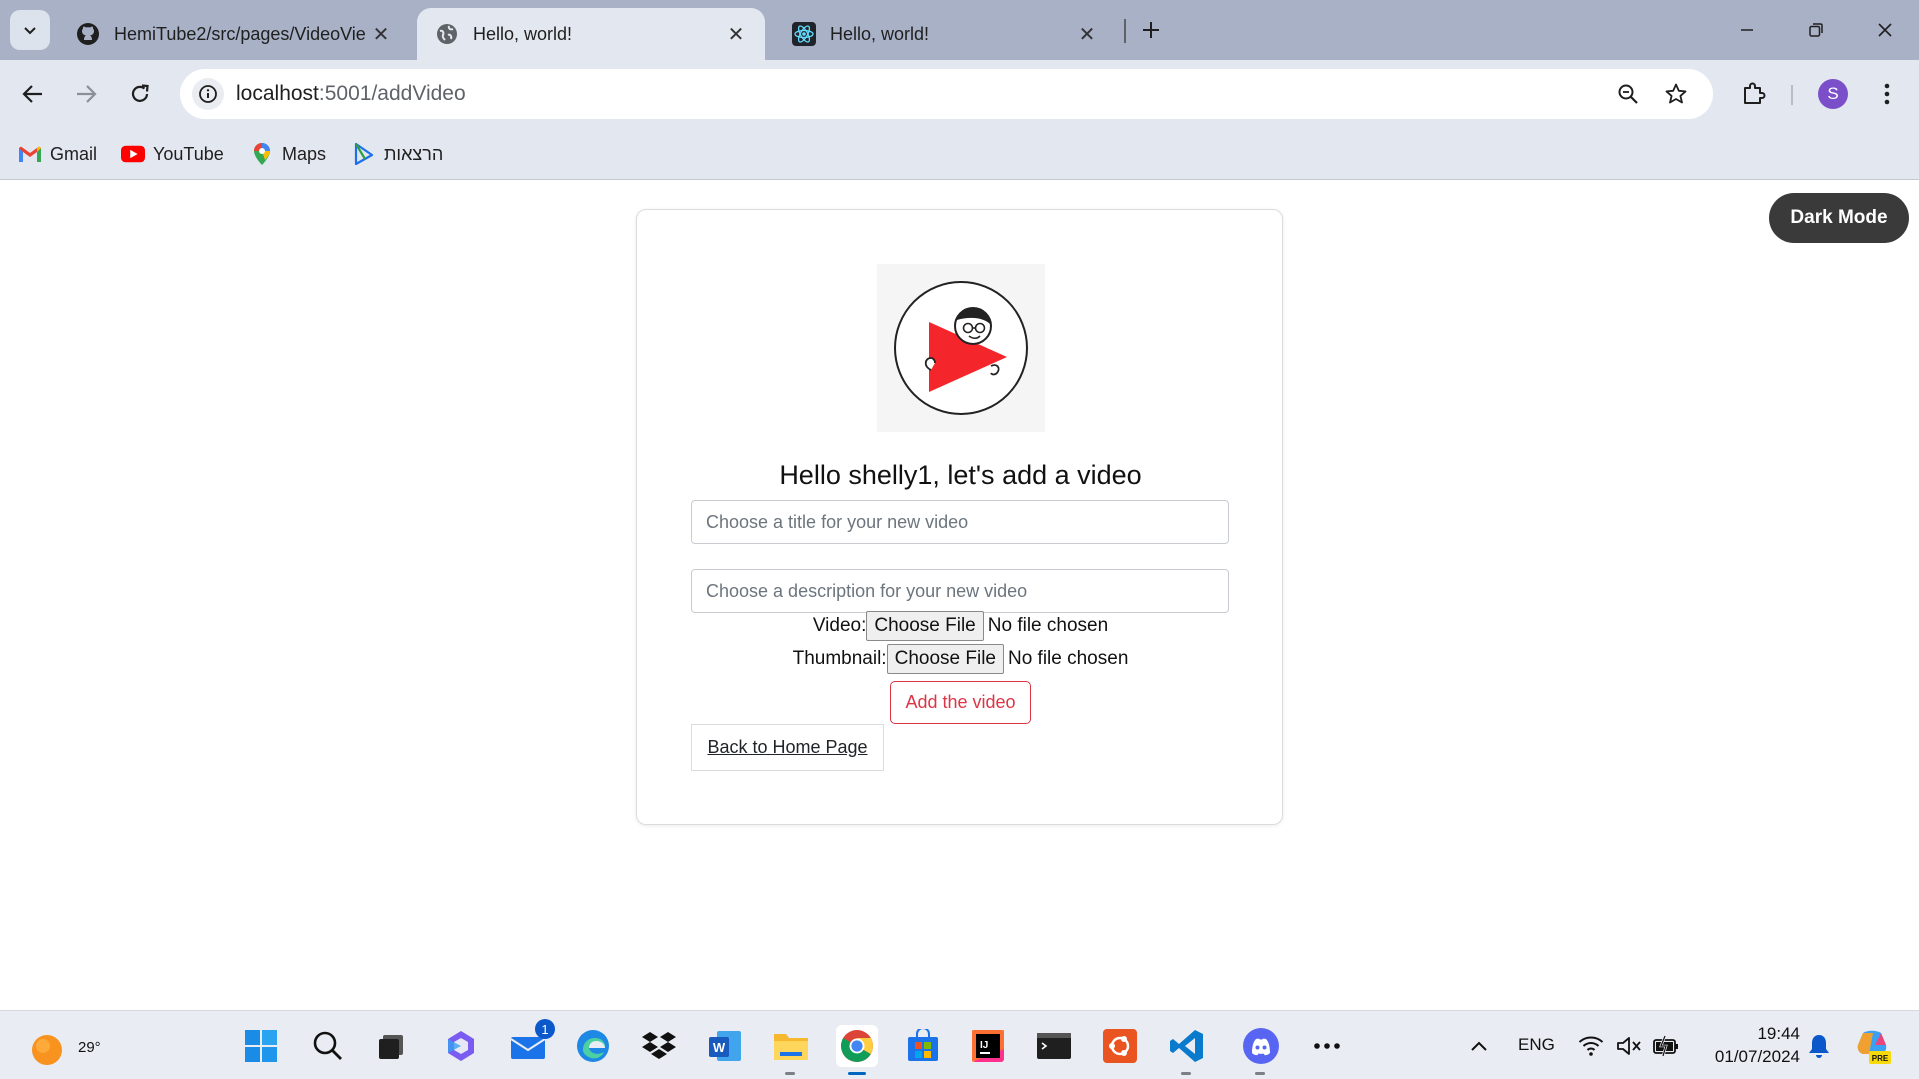 This screenshot has height=1079, width=1919. I want to click on back-button, so click(33, 94).